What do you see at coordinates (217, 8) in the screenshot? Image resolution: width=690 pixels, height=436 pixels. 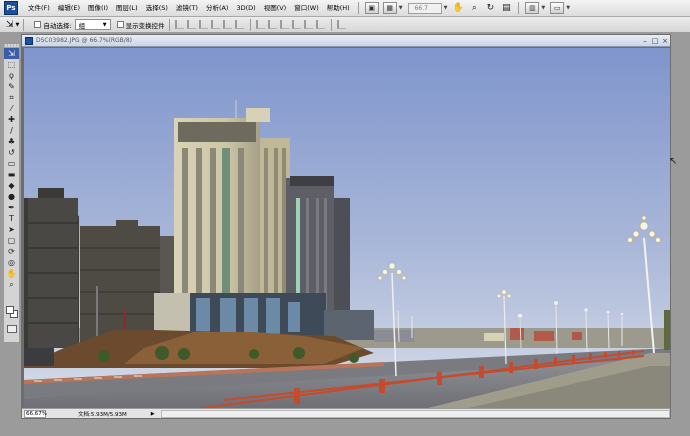 I see `menu-analysis: 分析(A)` at bounding box center [217, 8].